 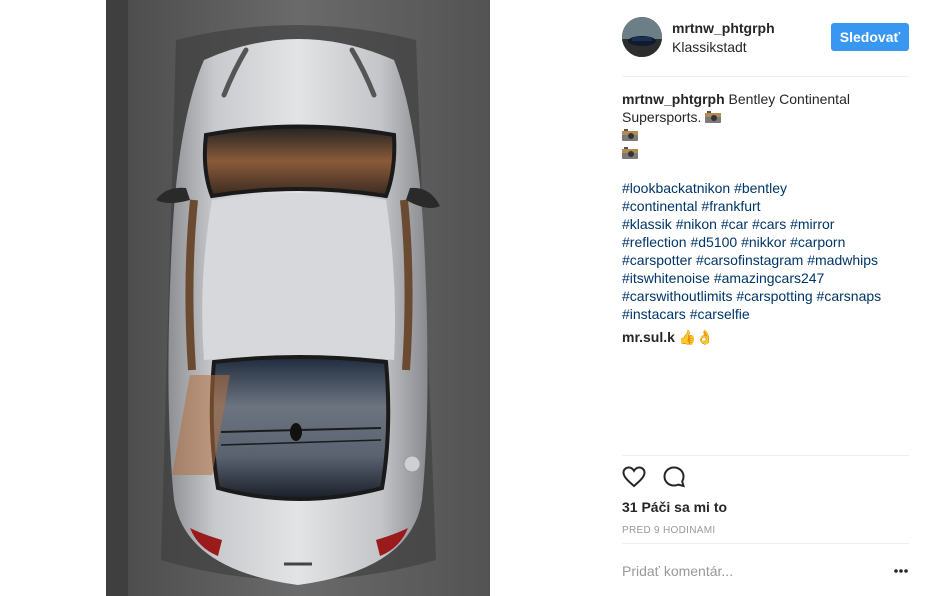 What do you see at coordinates (765, 455) in the screenshot?
I see `actions-divider` at bounding box center [765, 455].